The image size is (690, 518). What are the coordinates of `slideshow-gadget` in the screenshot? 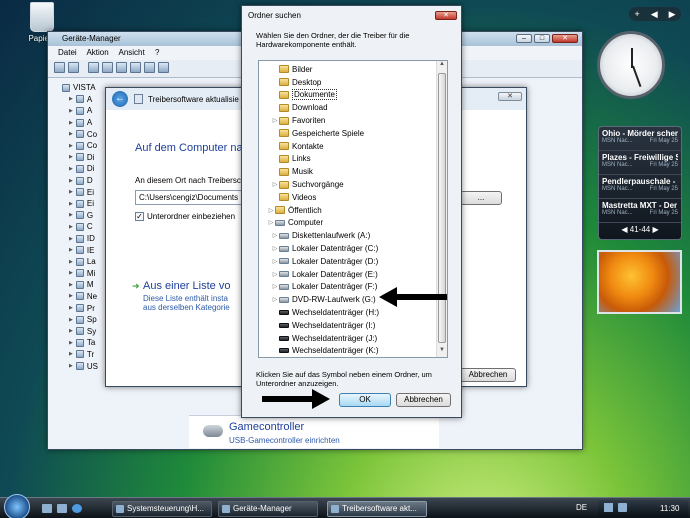 It's located at (639, 282).